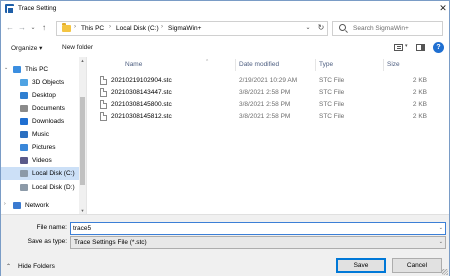  I want to click on nav-item-videos: Videos, so click(40, 160).